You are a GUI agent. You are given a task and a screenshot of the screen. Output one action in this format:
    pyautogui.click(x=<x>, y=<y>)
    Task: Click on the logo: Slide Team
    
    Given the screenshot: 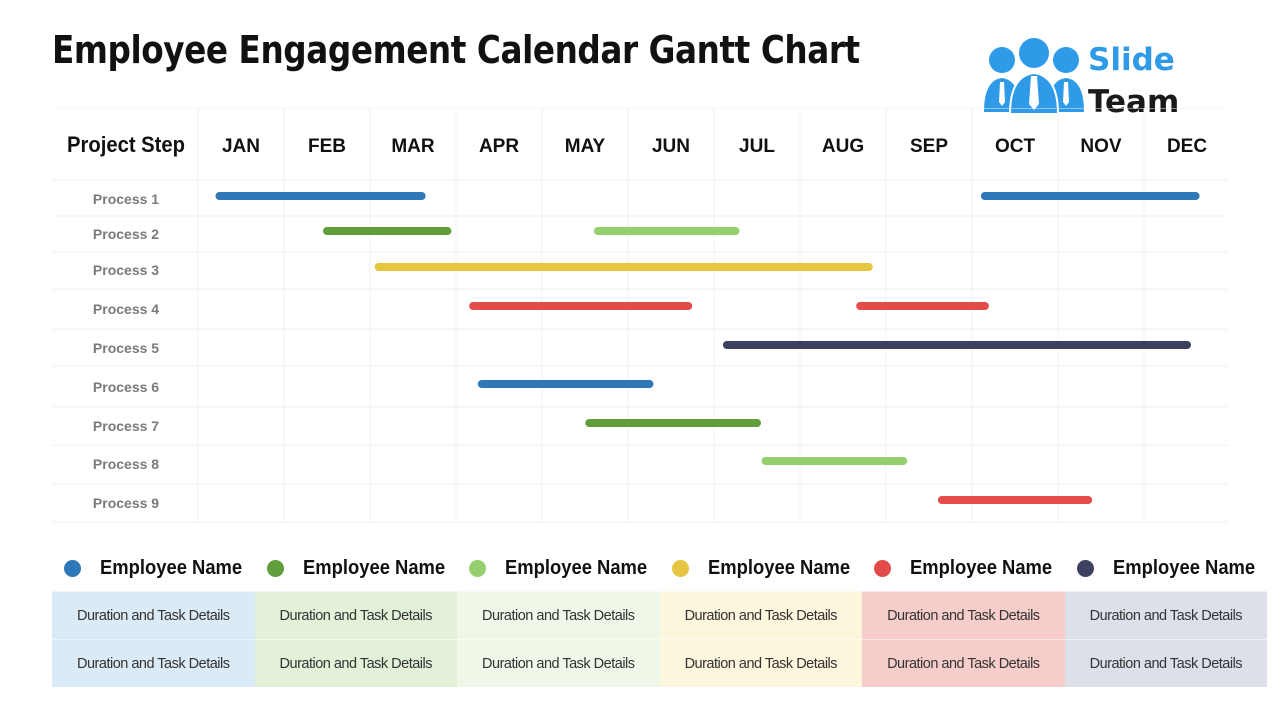 What is the action you would take?
    pyautogui.click(x=1080, y=78)
    